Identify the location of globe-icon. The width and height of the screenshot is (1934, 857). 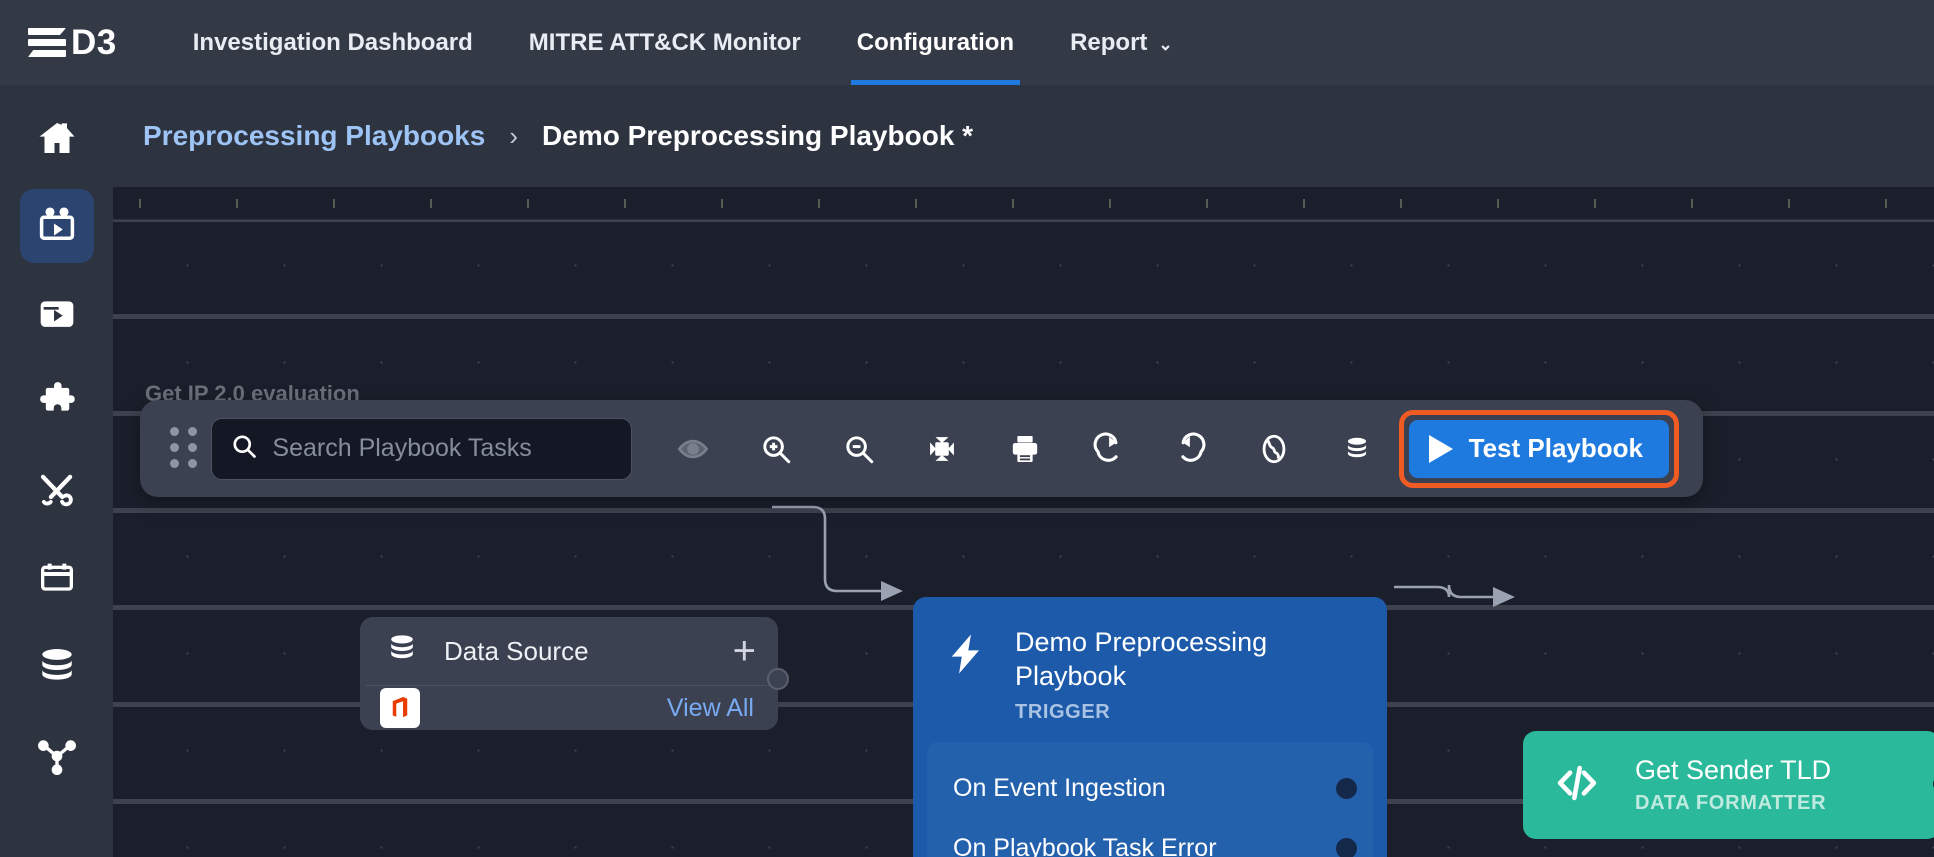
(1274, 449).